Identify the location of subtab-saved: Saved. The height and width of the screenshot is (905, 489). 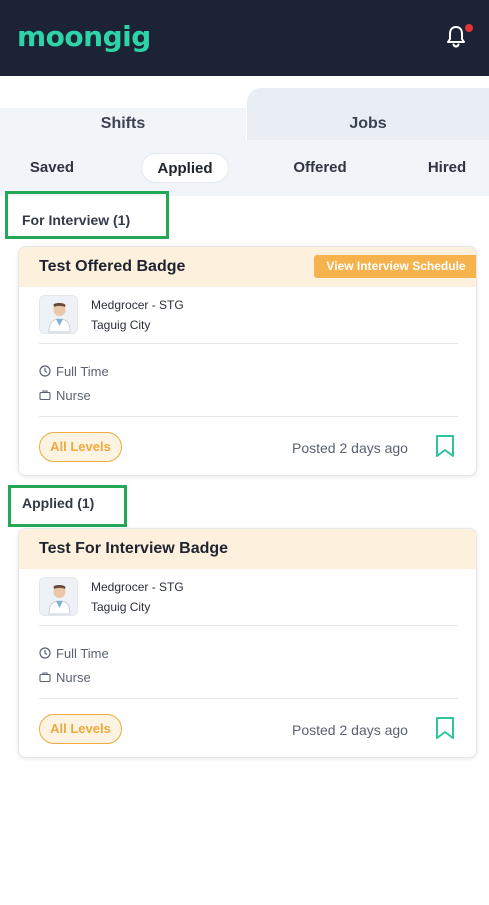
(52, 168).